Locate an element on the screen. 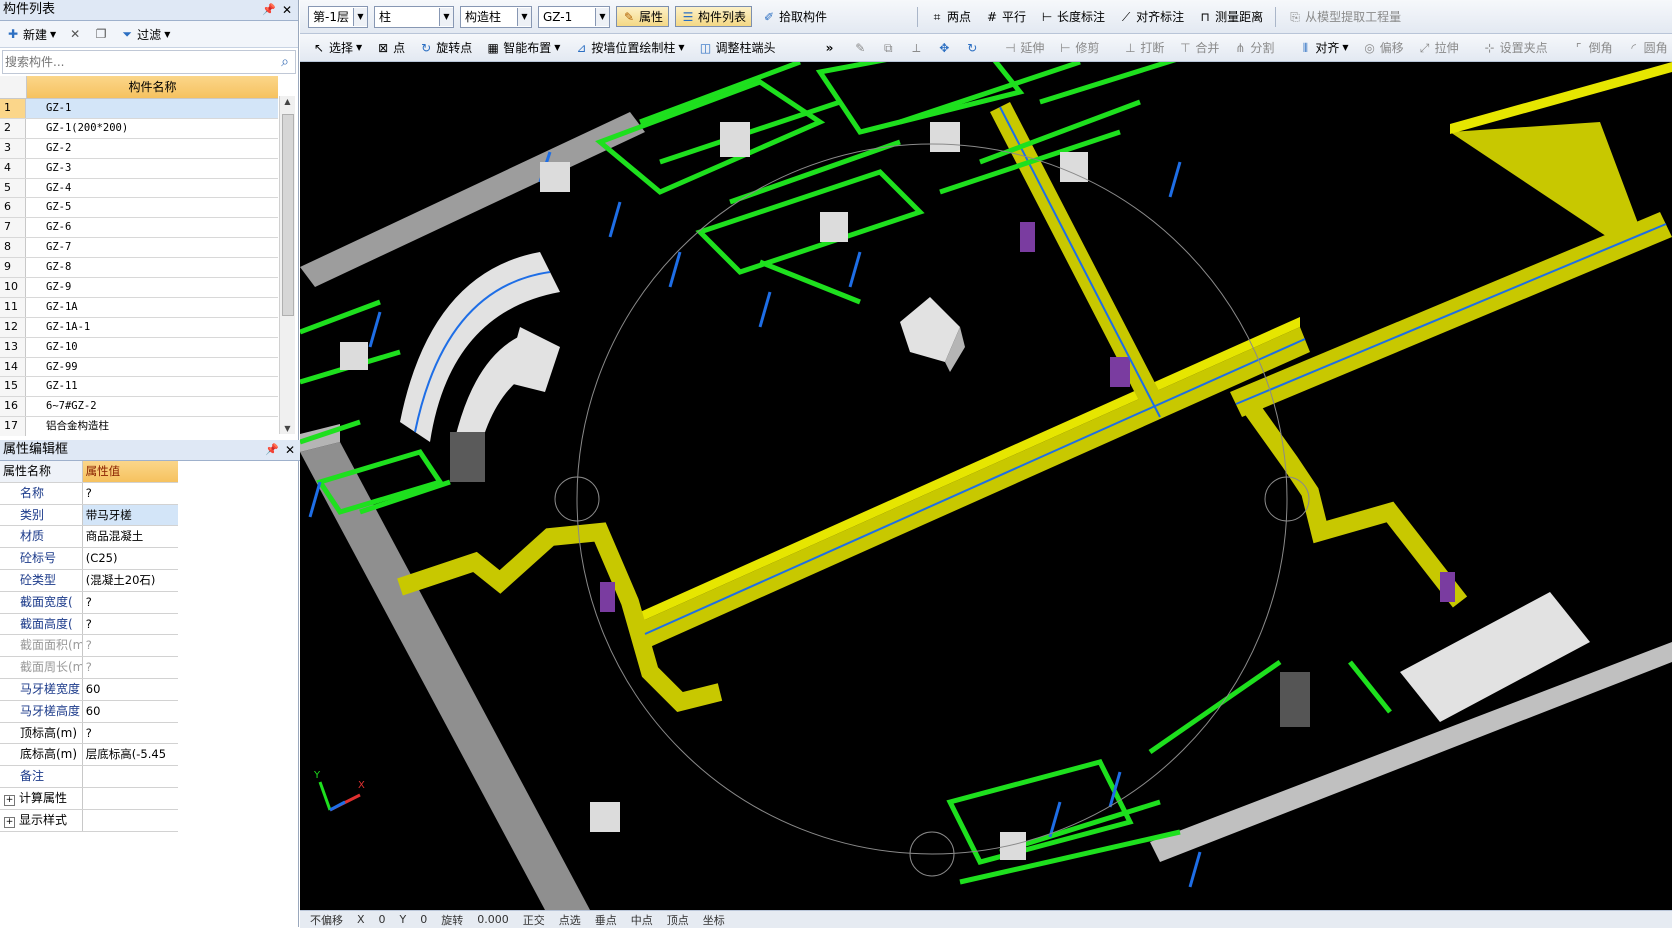 The image size is (1672, 928). new-component-button: ✚ 新建 ▼ is located at coordinates (31, 34).